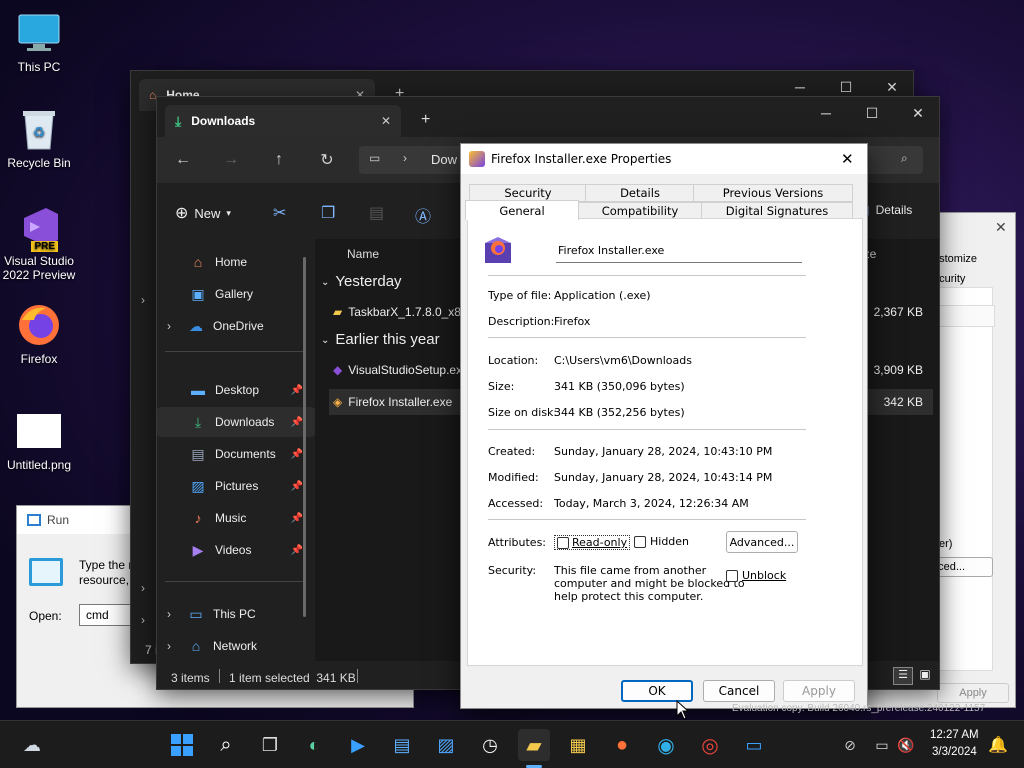 This screenshot has width=1024, height=768. I want to click on firefox-icon: ●, so click(622, 745).